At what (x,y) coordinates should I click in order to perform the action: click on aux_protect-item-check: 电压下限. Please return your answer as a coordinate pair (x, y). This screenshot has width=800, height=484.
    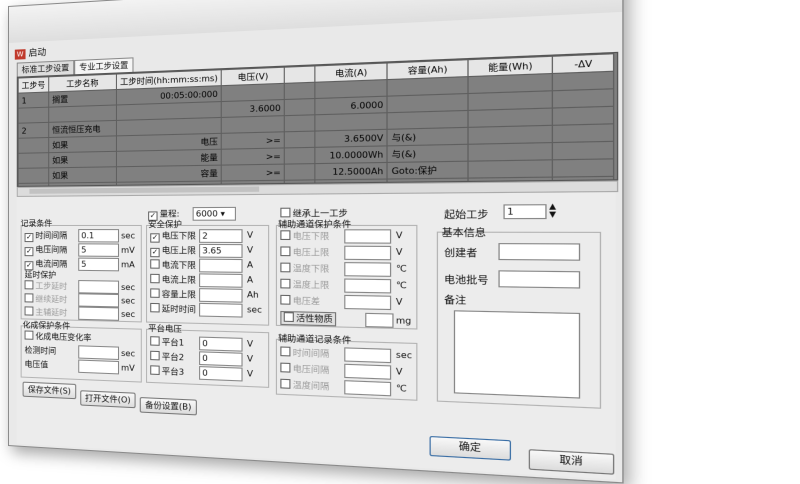
    Looking at the image, I should click on (304, 236).